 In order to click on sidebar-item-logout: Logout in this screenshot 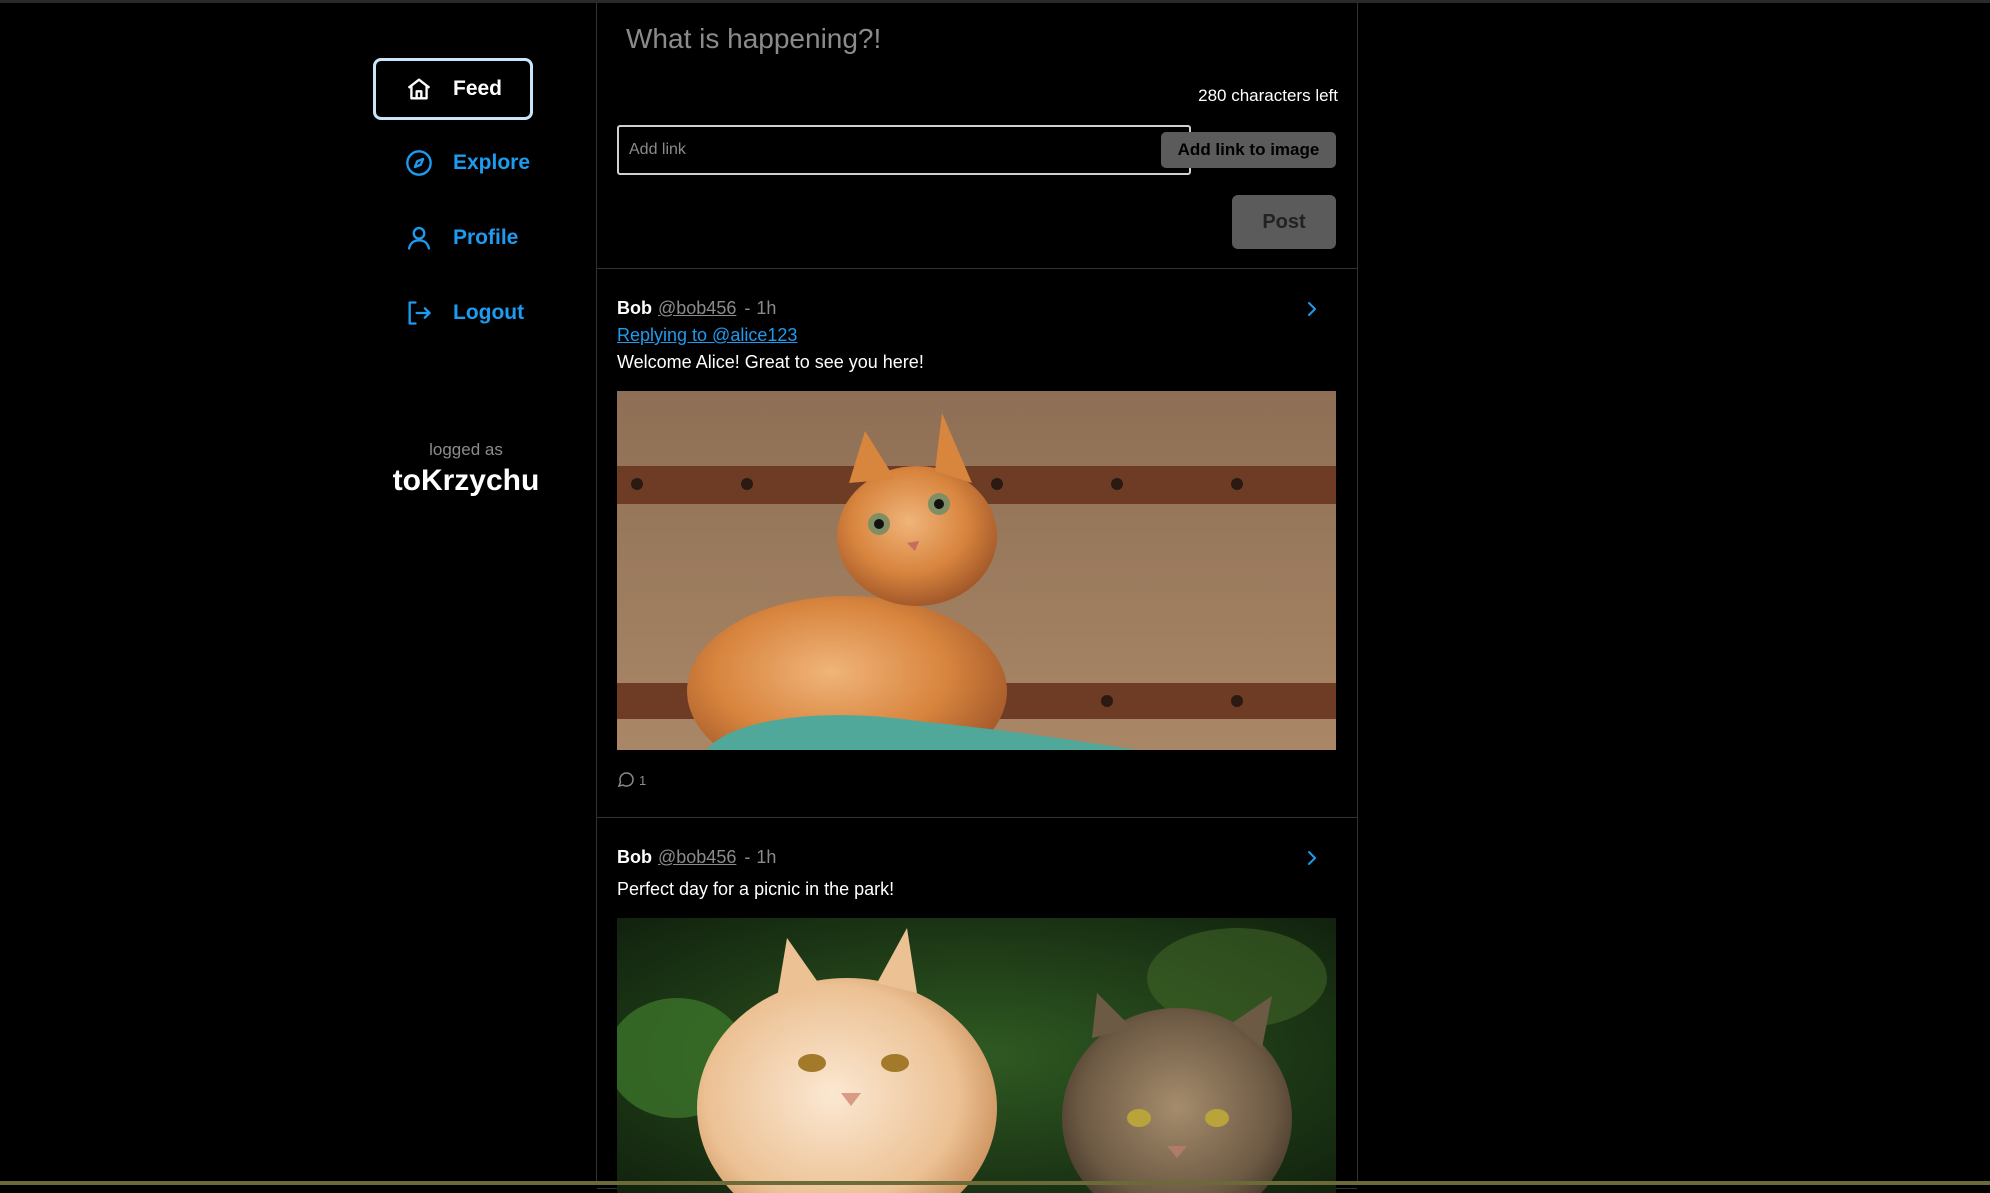, I will do `click(453, 313)`.